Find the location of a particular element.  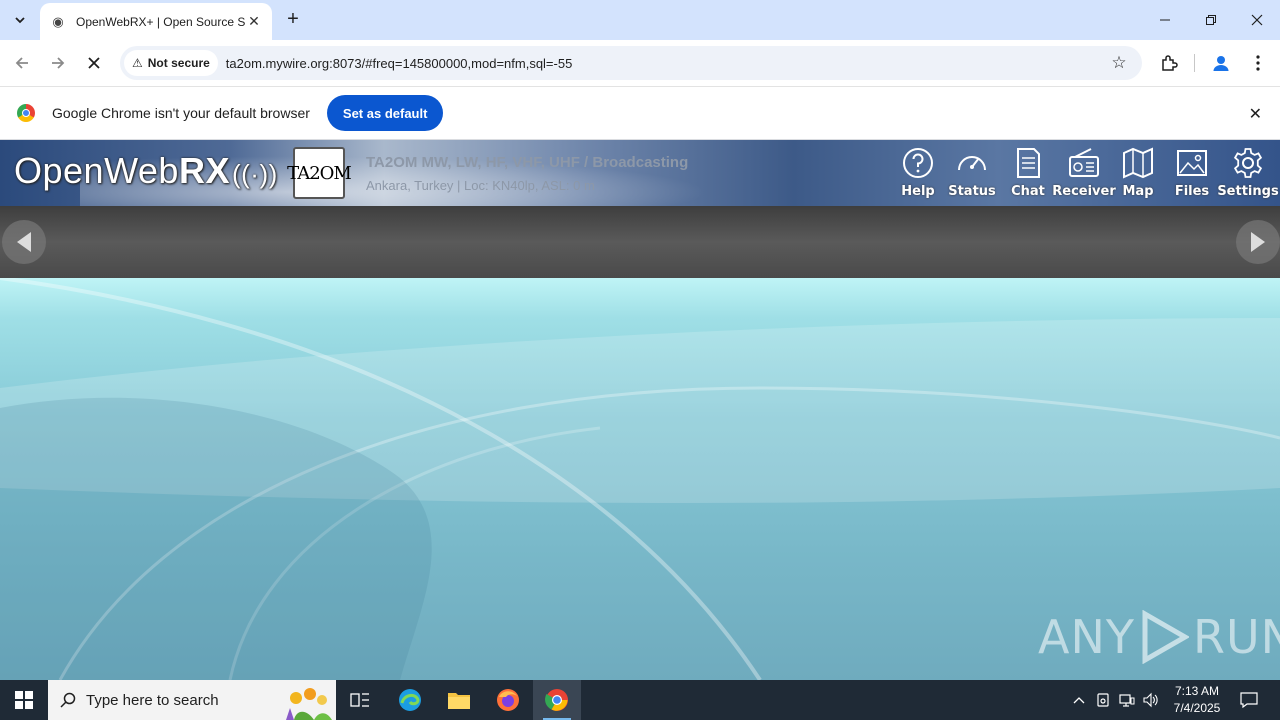

radio-waves-icon: ((·)) is located at coordinates (254, 174).